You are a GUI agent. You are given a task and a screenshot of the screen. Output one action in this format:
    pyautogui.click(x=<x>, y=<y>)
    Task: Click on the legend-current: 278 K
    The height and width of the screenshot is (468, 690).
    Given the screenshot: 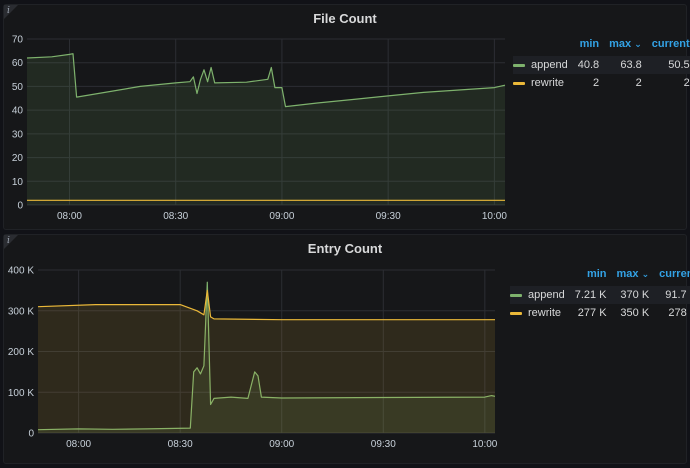 What is the action you would take?
    pyautogui.click(x=679, y=313)
    